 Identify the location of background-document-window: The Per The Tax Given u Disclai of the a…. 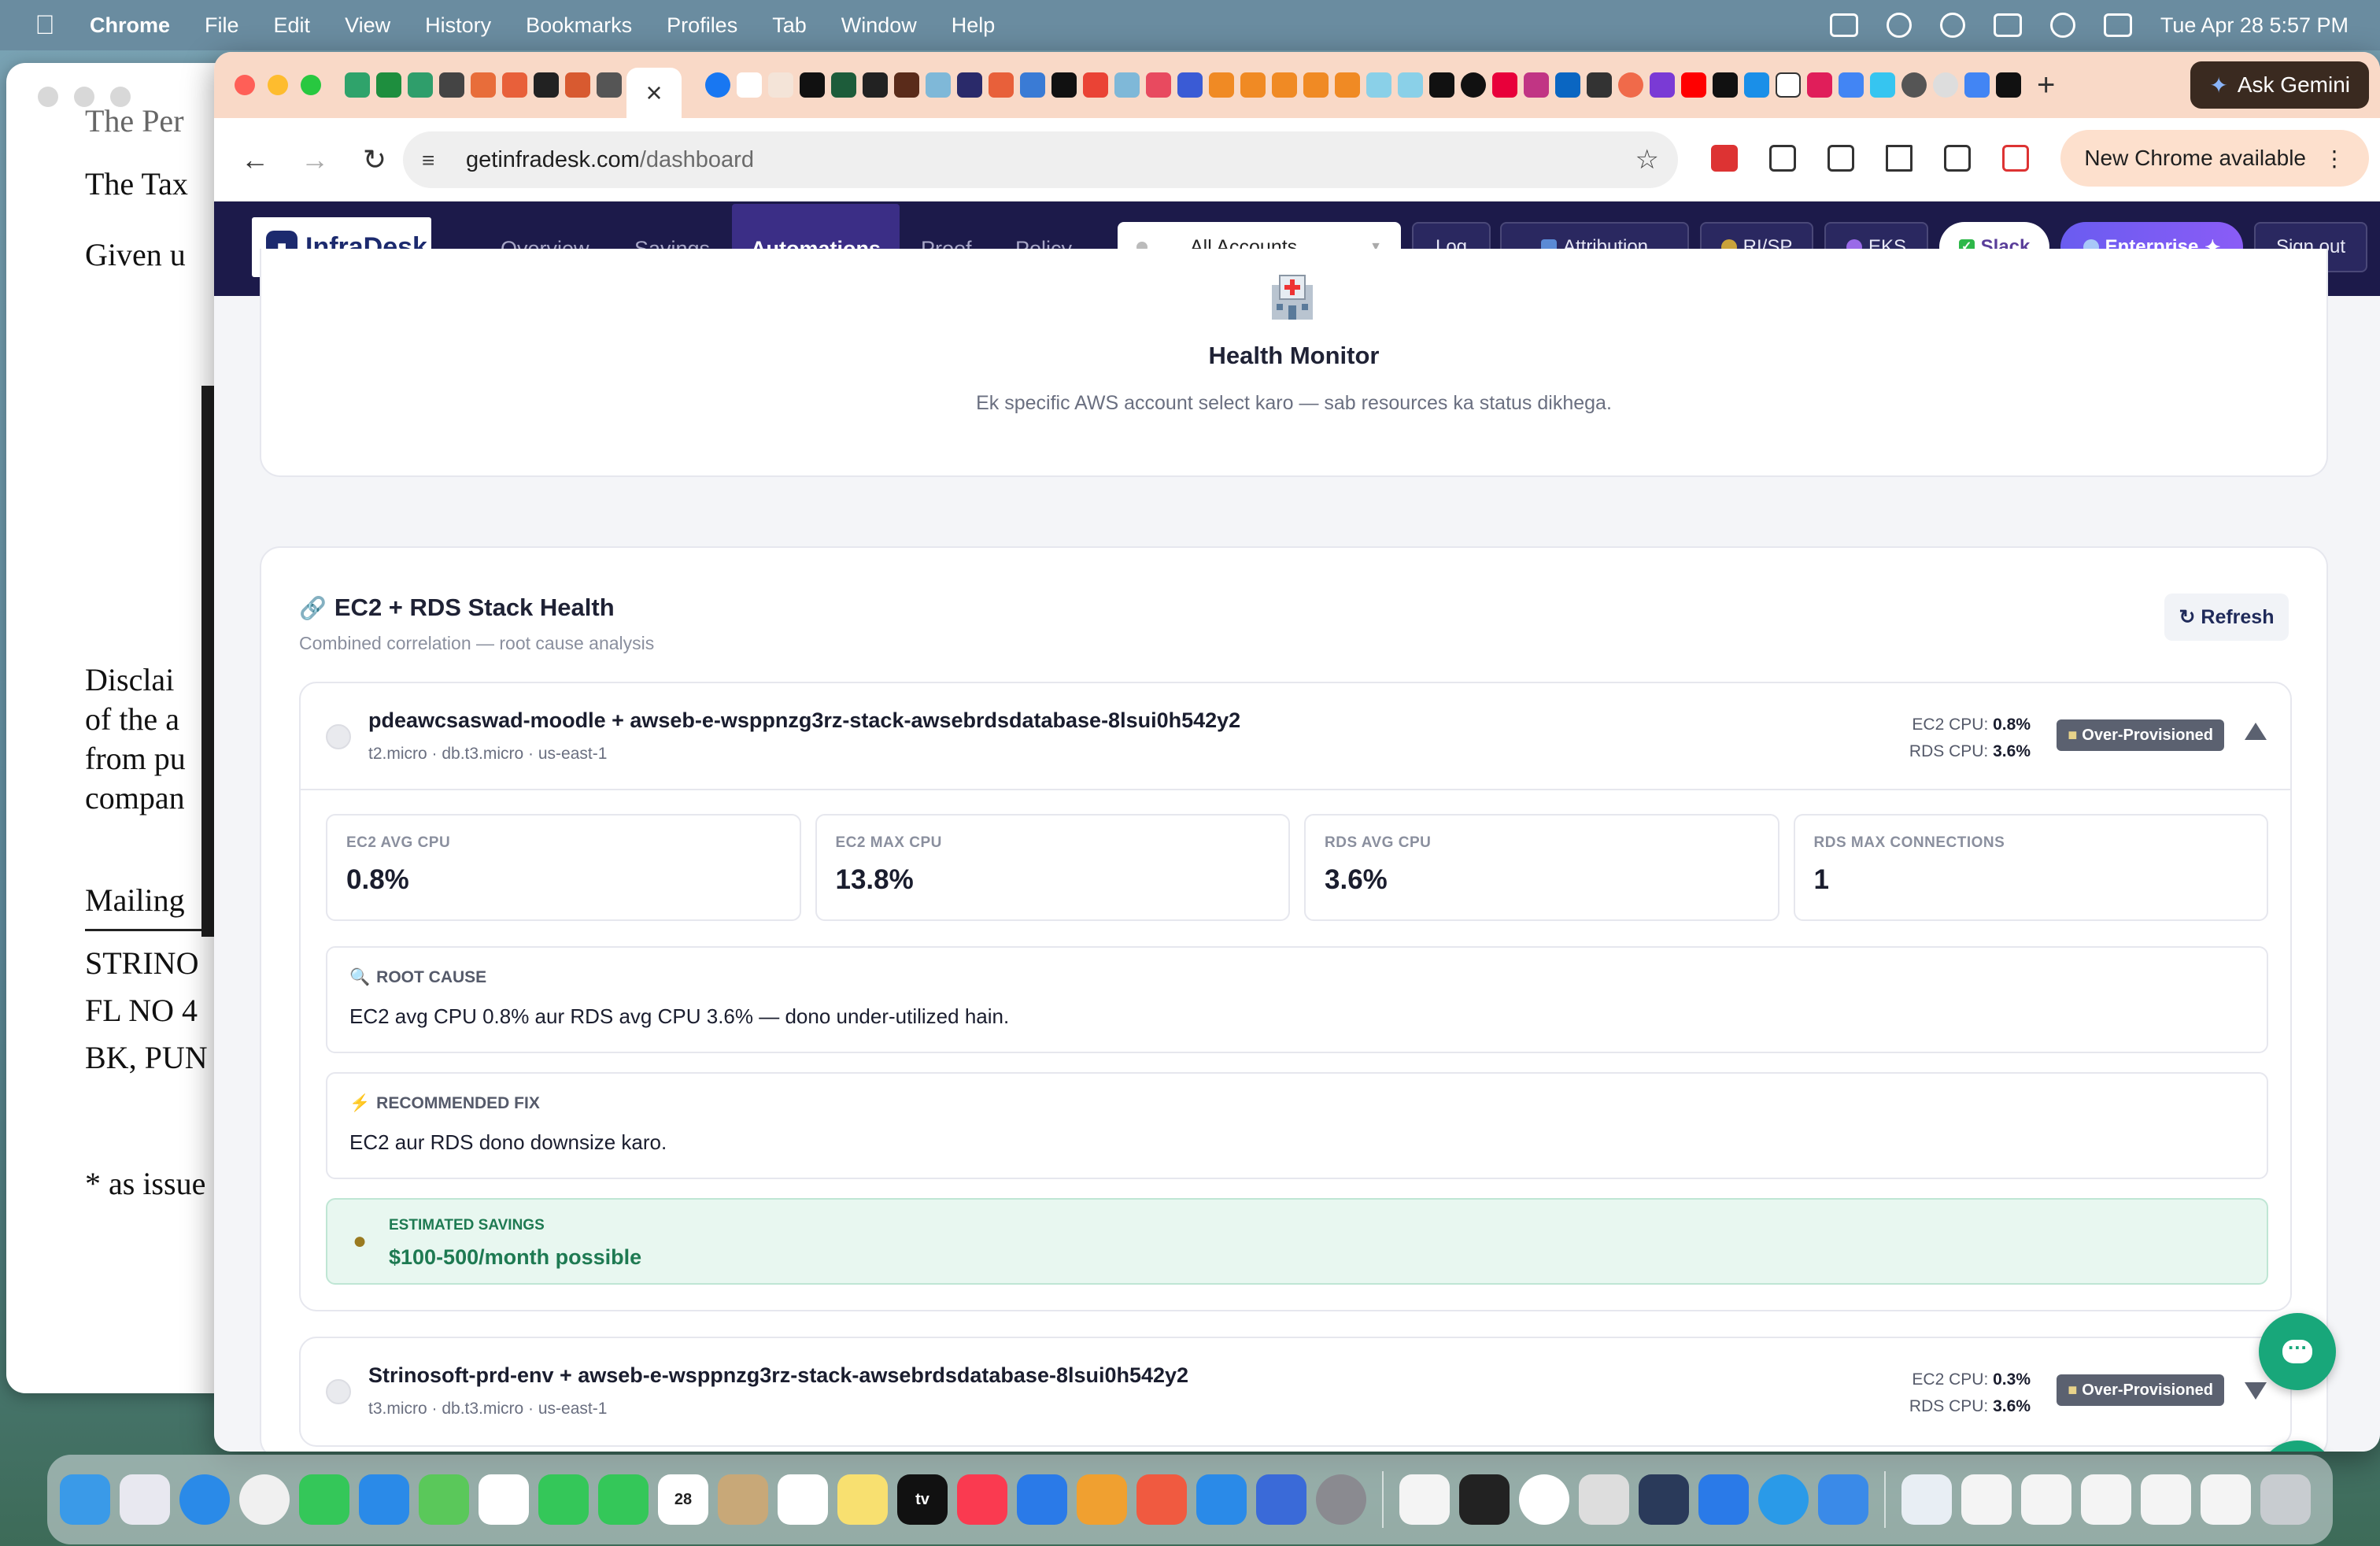
(124, 728).